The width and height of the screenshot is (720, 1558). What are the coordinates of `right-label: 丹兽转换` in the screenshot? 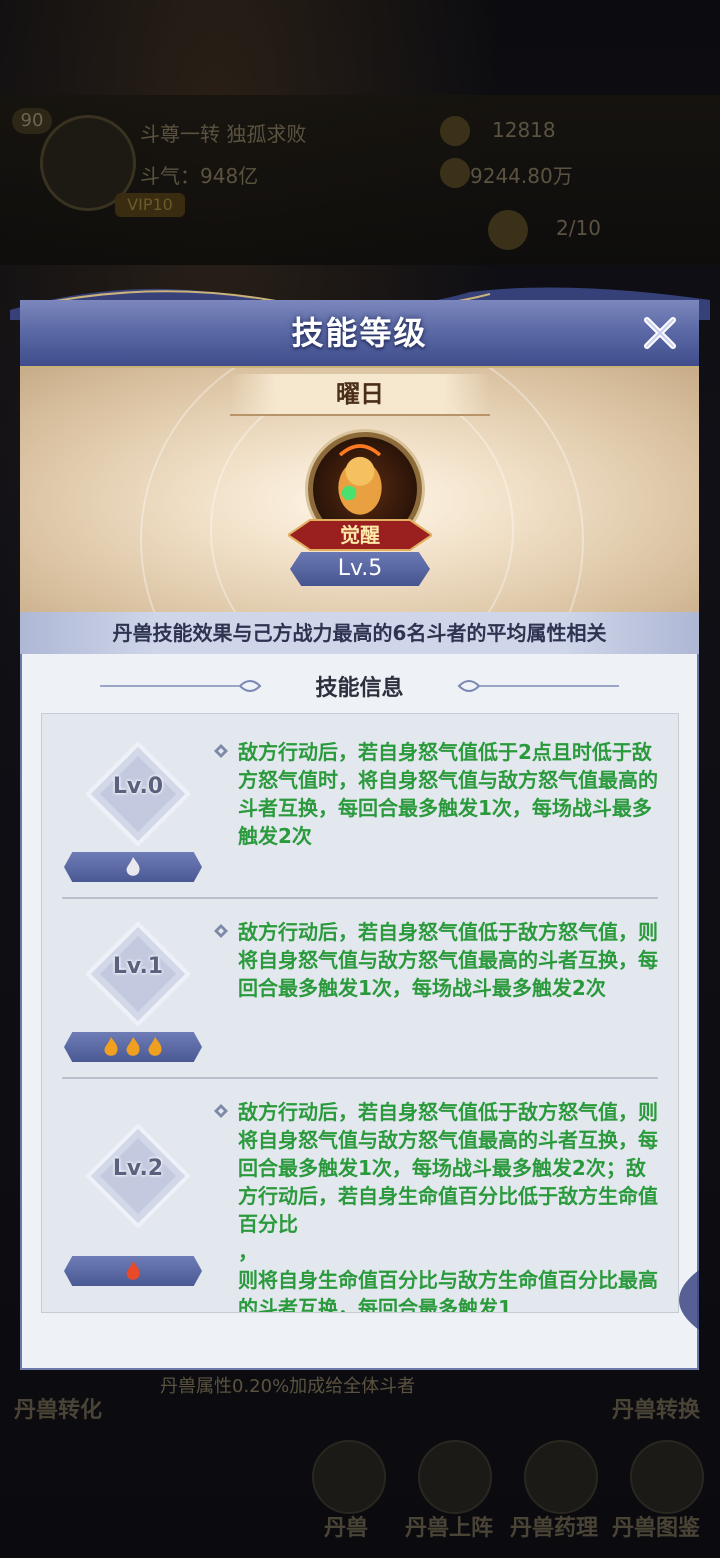 It's located at (656, 1408).